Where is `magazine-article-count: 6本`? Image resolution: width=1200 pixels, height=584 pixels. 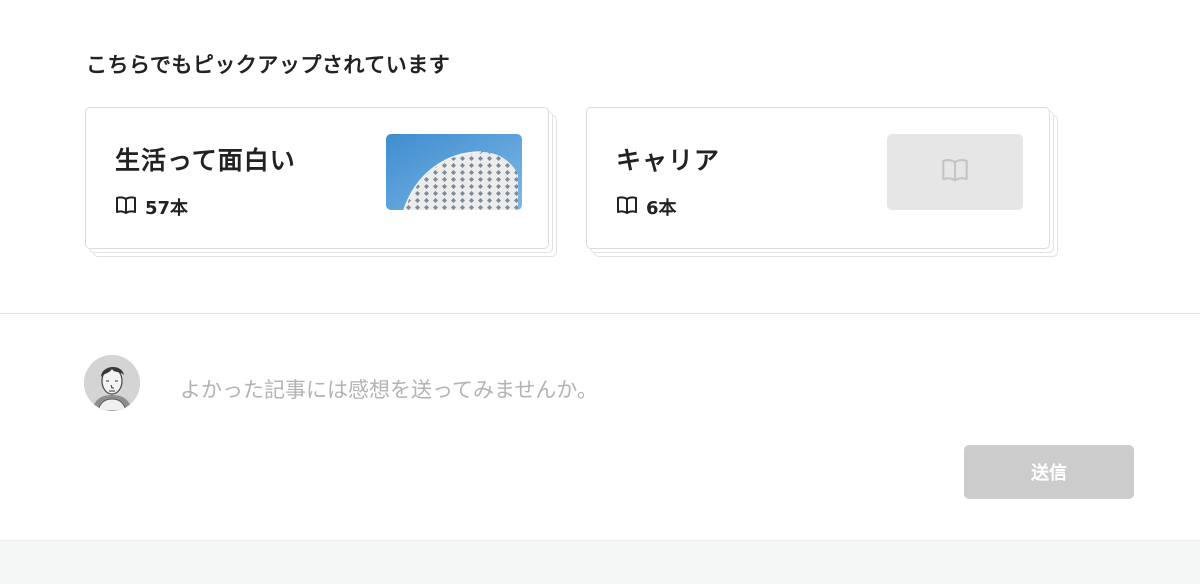
magazine-article-count: 6本 is located at coordinates (646, 207).